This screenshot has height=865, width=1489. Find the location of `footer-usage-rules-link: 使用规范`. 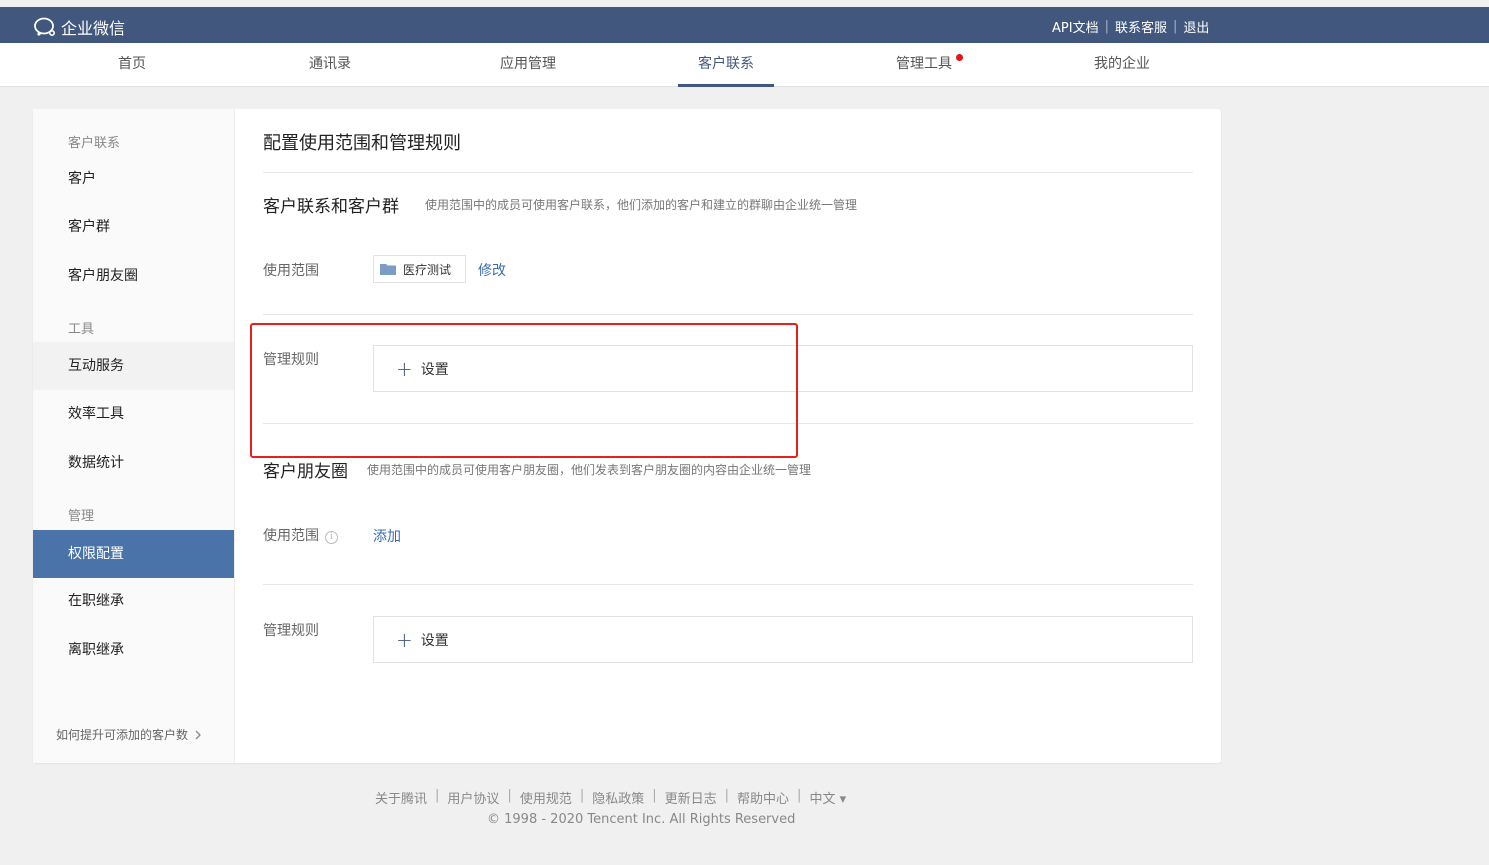

footer-usage-rules-link: 使用规范 is located at coordinates (546, 797).